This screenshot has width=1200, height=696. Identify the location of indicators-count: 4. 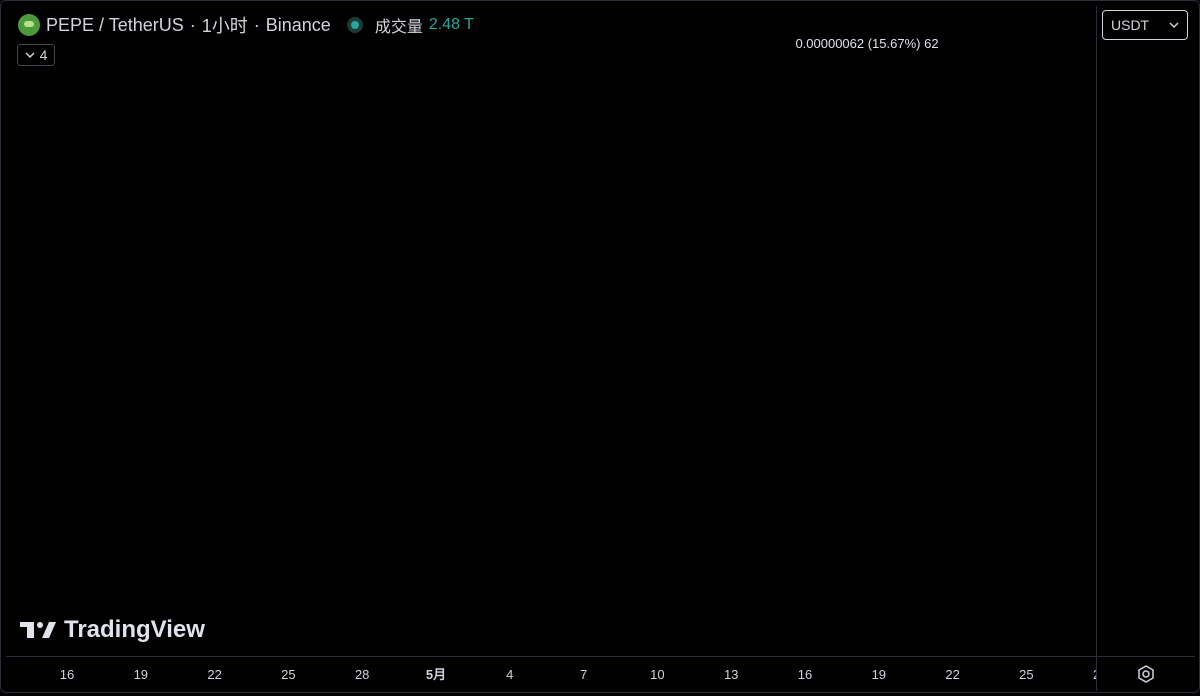
(43, 55).